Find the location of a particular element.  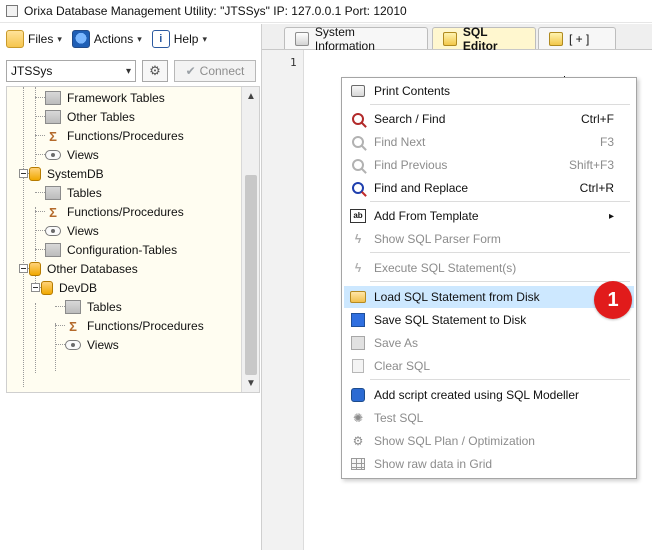

grid-icon is located at coordinates (358, 464).